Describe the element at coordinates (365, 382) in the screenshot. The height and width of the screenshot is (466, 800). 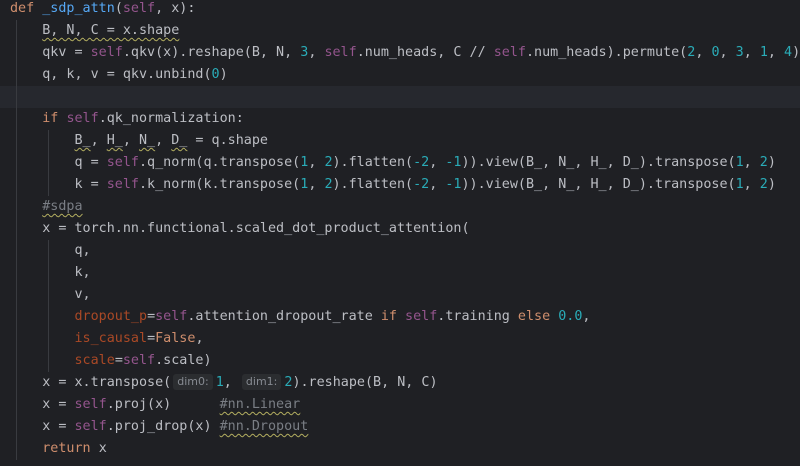
I see `code-token: ).reshape(B, N, C)` at that location.